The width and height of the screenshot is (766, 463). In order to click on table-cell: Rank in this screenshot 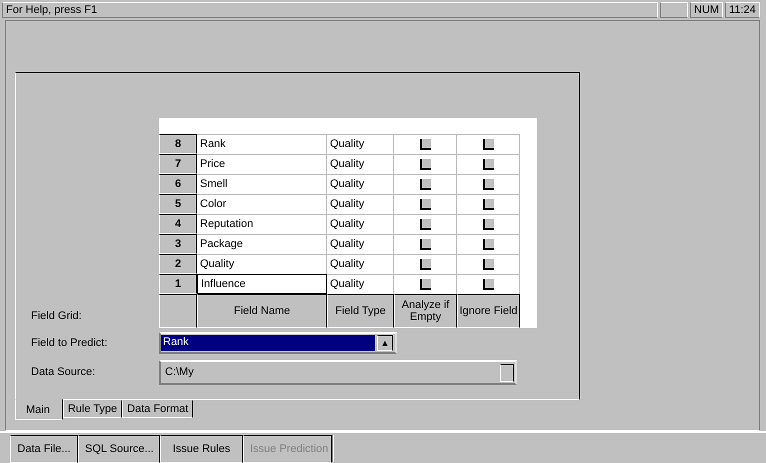, I will do `click(262, 144)`.